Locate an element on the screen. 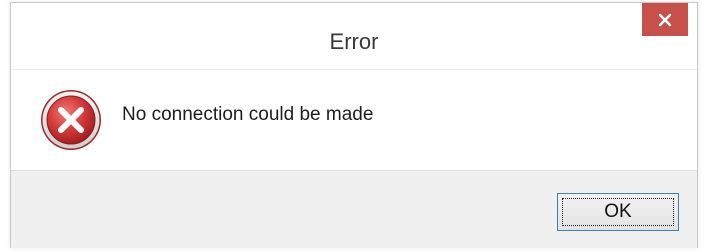  close-icon is located at coordinates (665, 19).